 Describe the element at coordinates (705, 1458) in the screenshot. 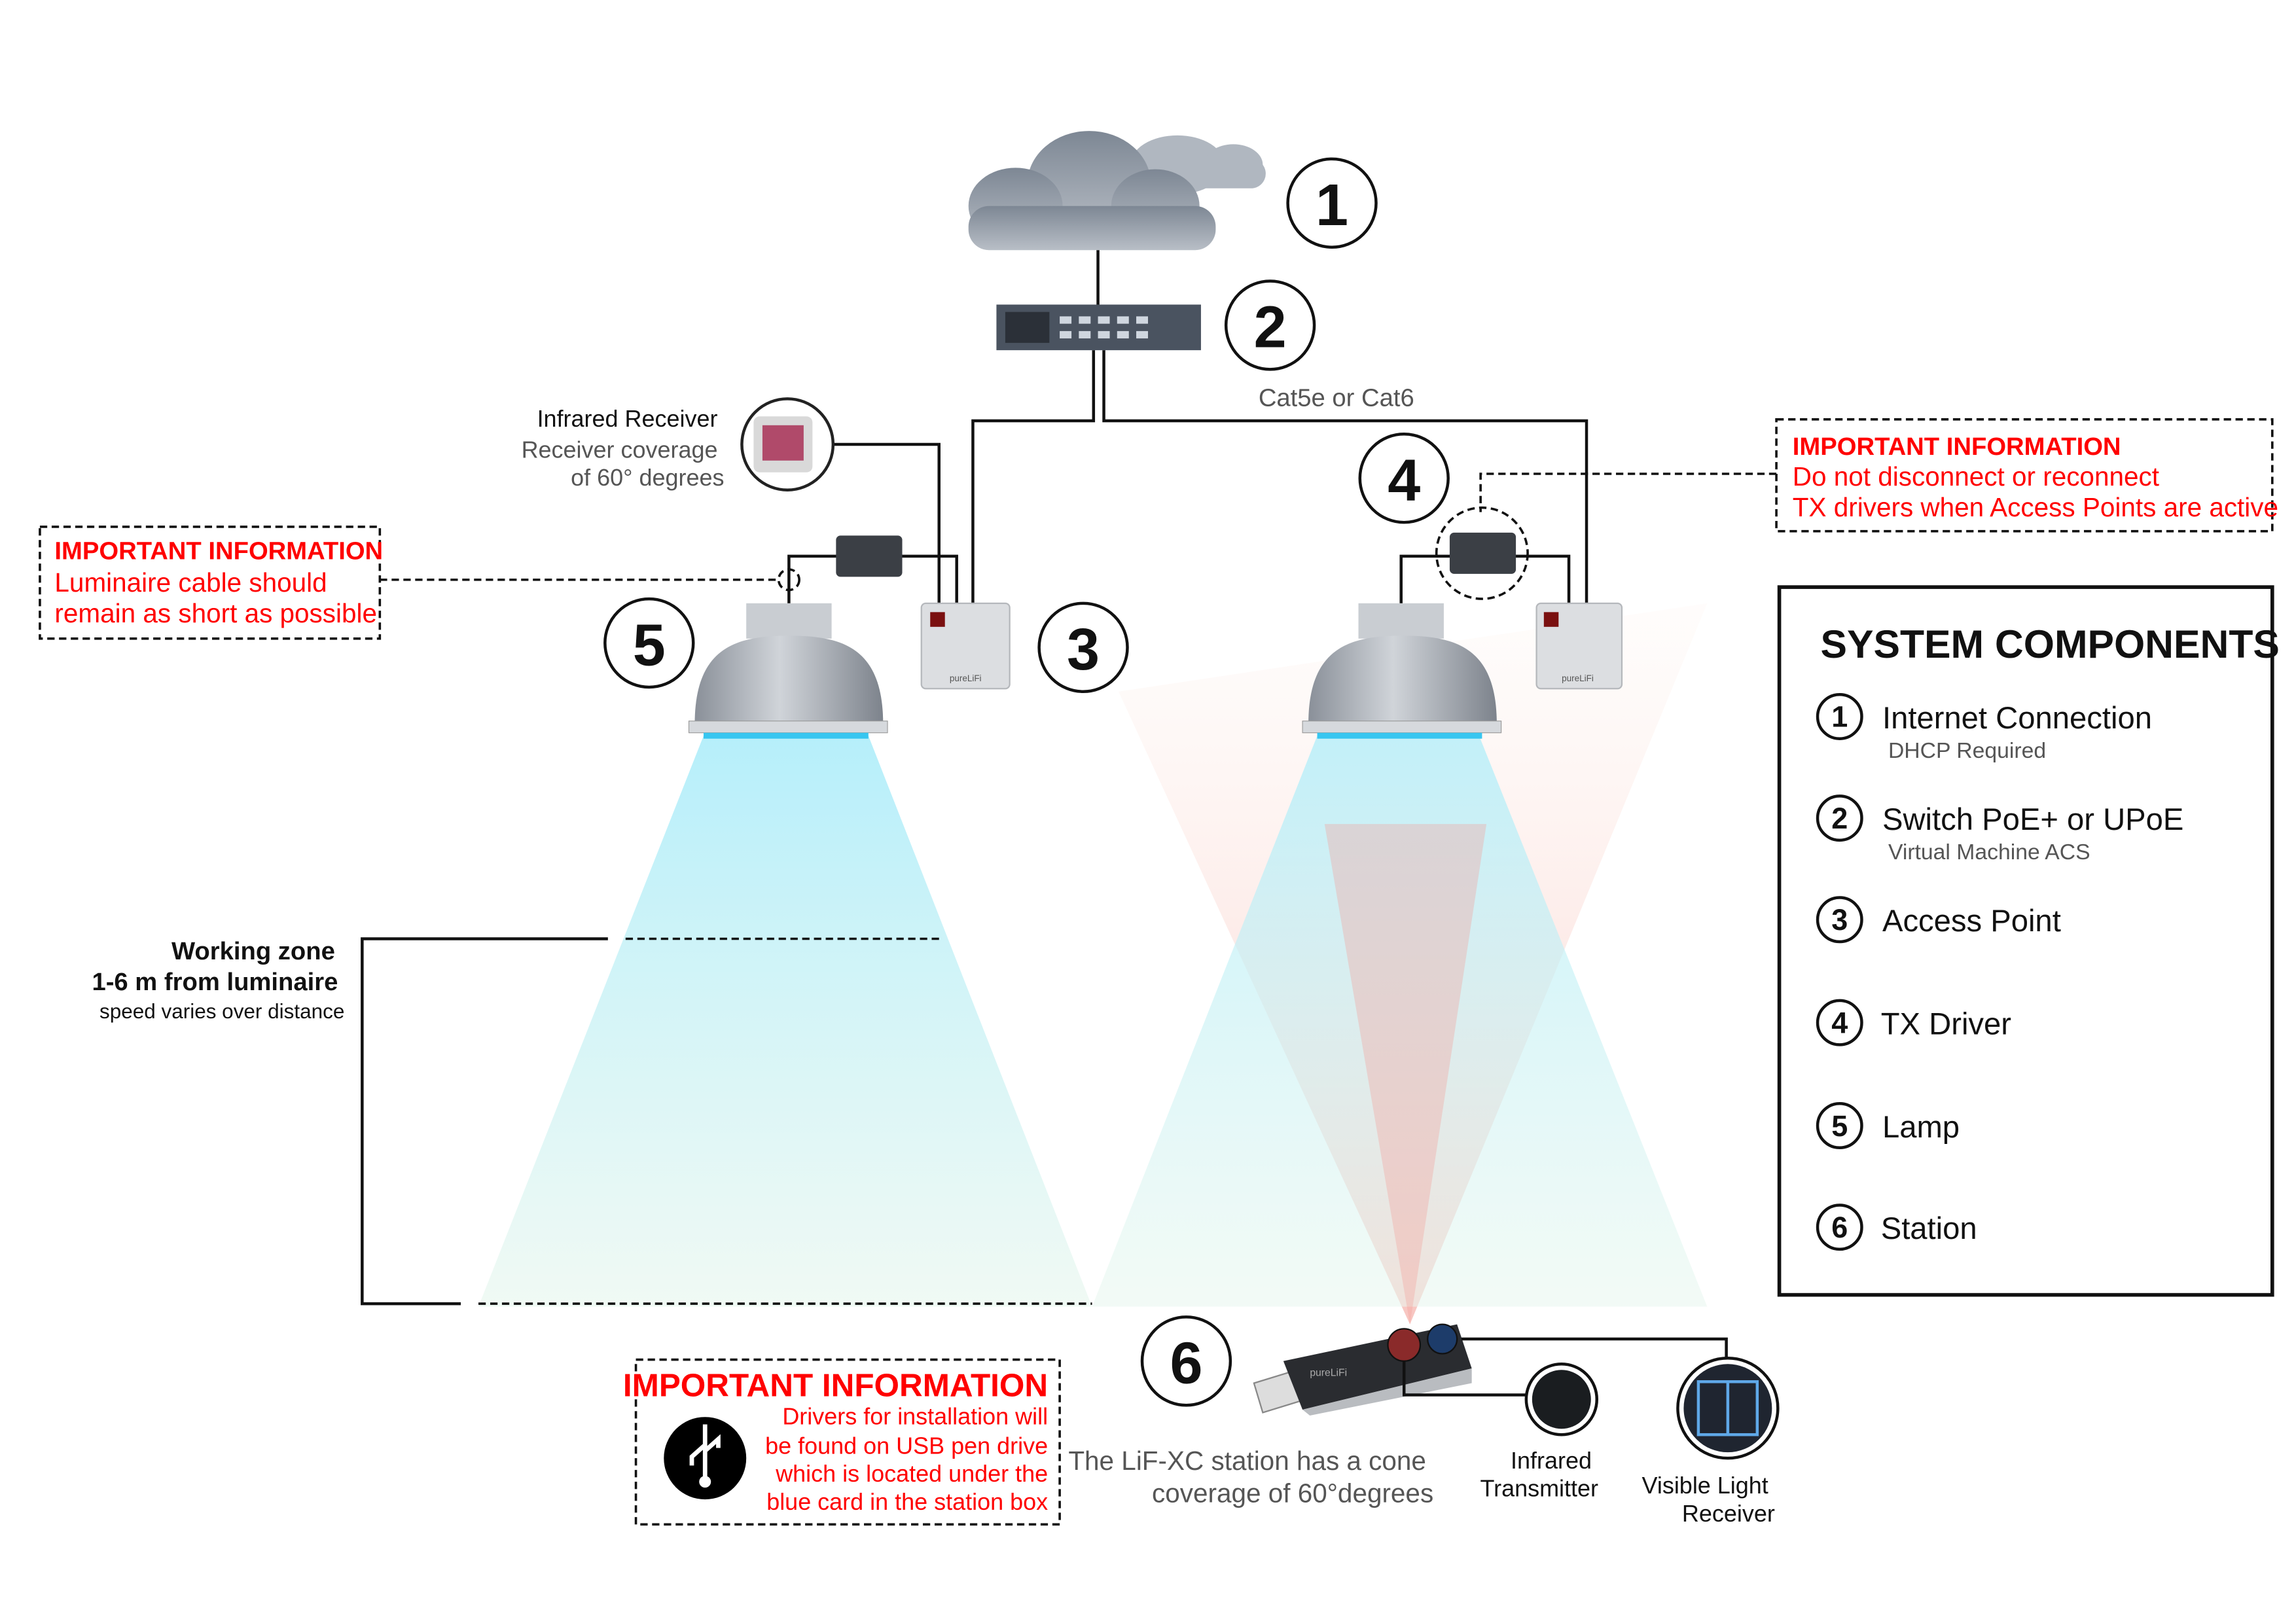

I see `usb-icon` at that location.